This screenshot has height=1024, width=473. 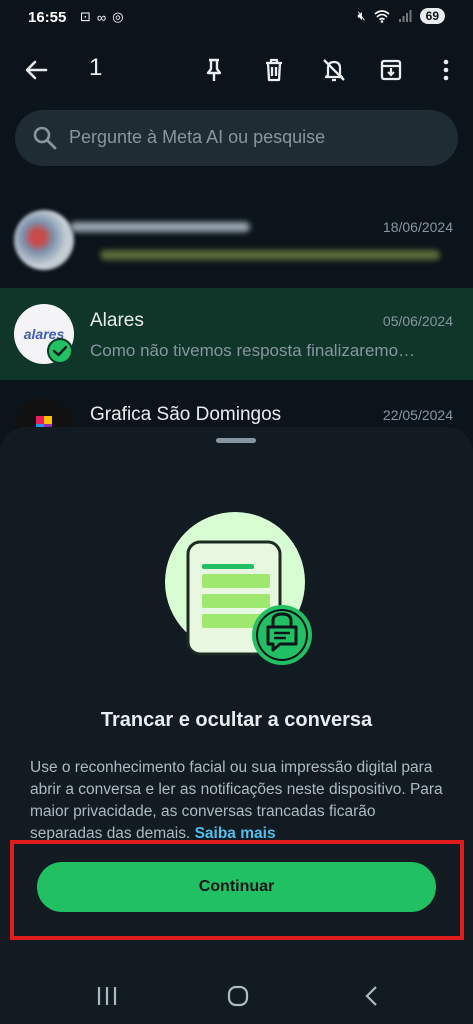 What do you see at coordinates (432, 16) in the screenshot?
I see `battery-indicator: 69` at bounding box center [432, 16].